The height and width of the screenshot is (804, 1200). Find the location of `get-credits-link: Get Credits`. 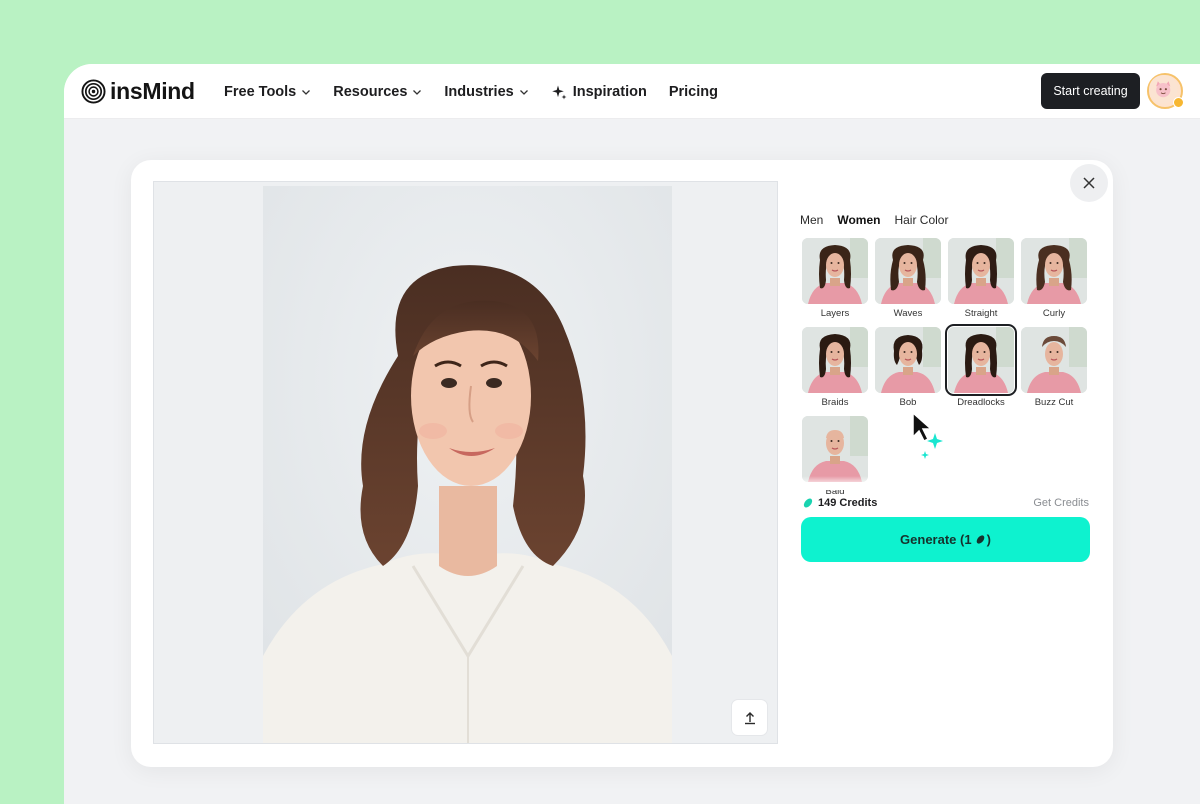

get-credits-link: Get Credits is located at coordinates (1061, 503).